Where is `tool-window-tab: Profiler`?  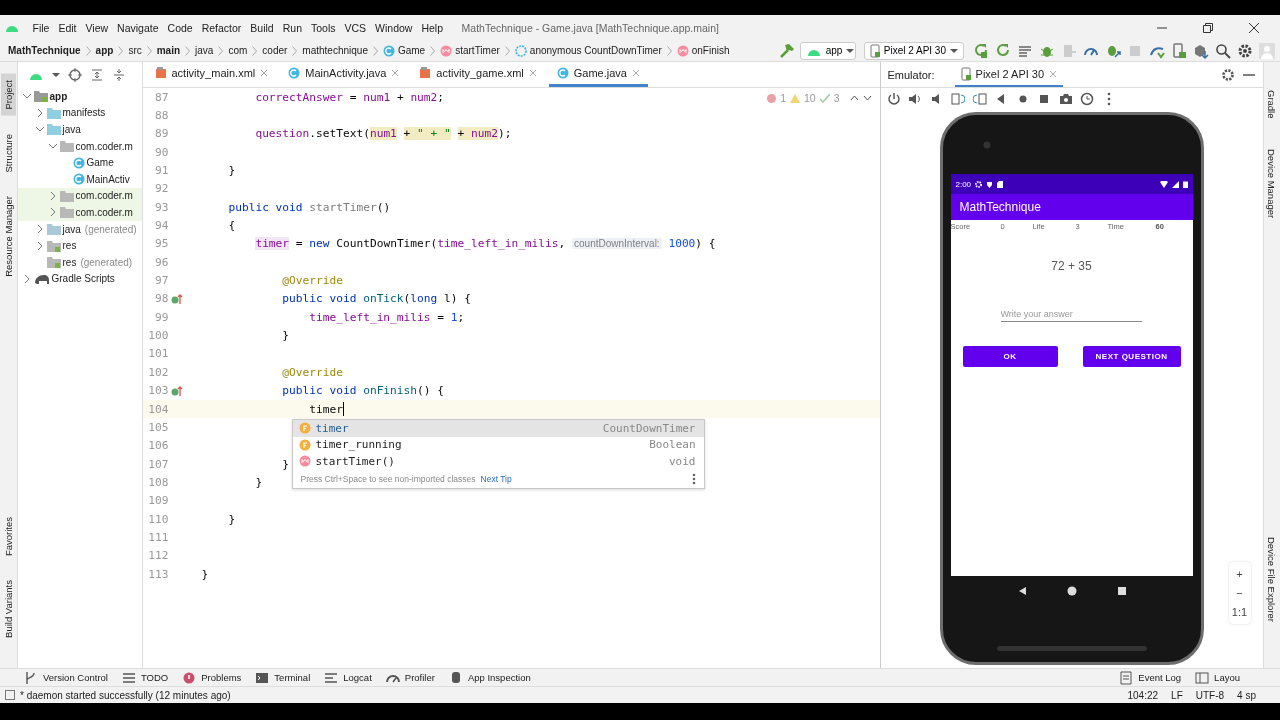 tool-window-tab: Profiler is located at coordinates (410, 677).